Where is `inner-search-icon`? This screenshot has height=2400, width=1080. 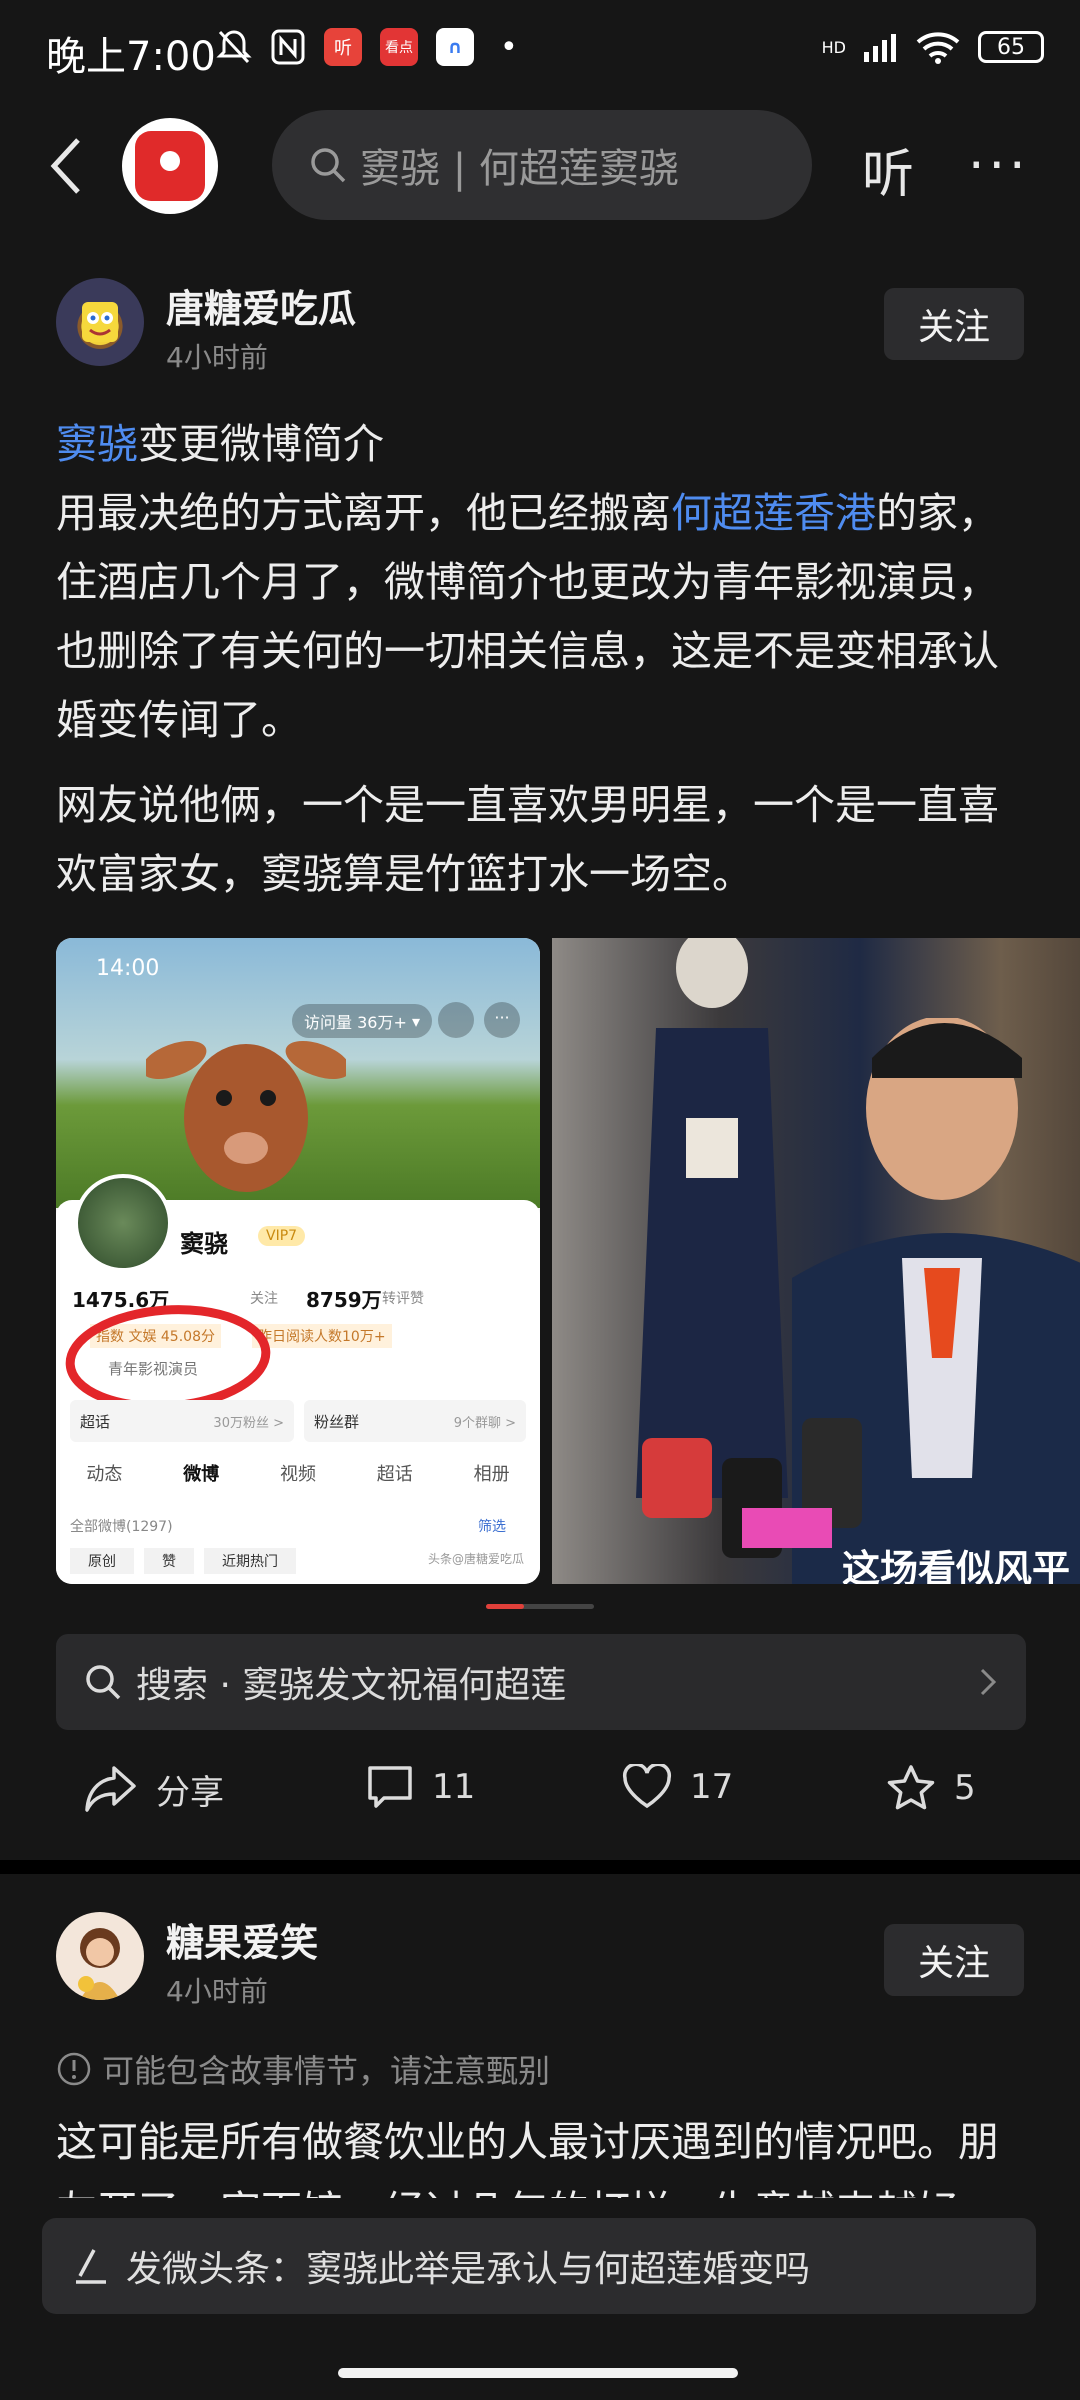 inner-search-icon is located at coordinates (456, 1020).